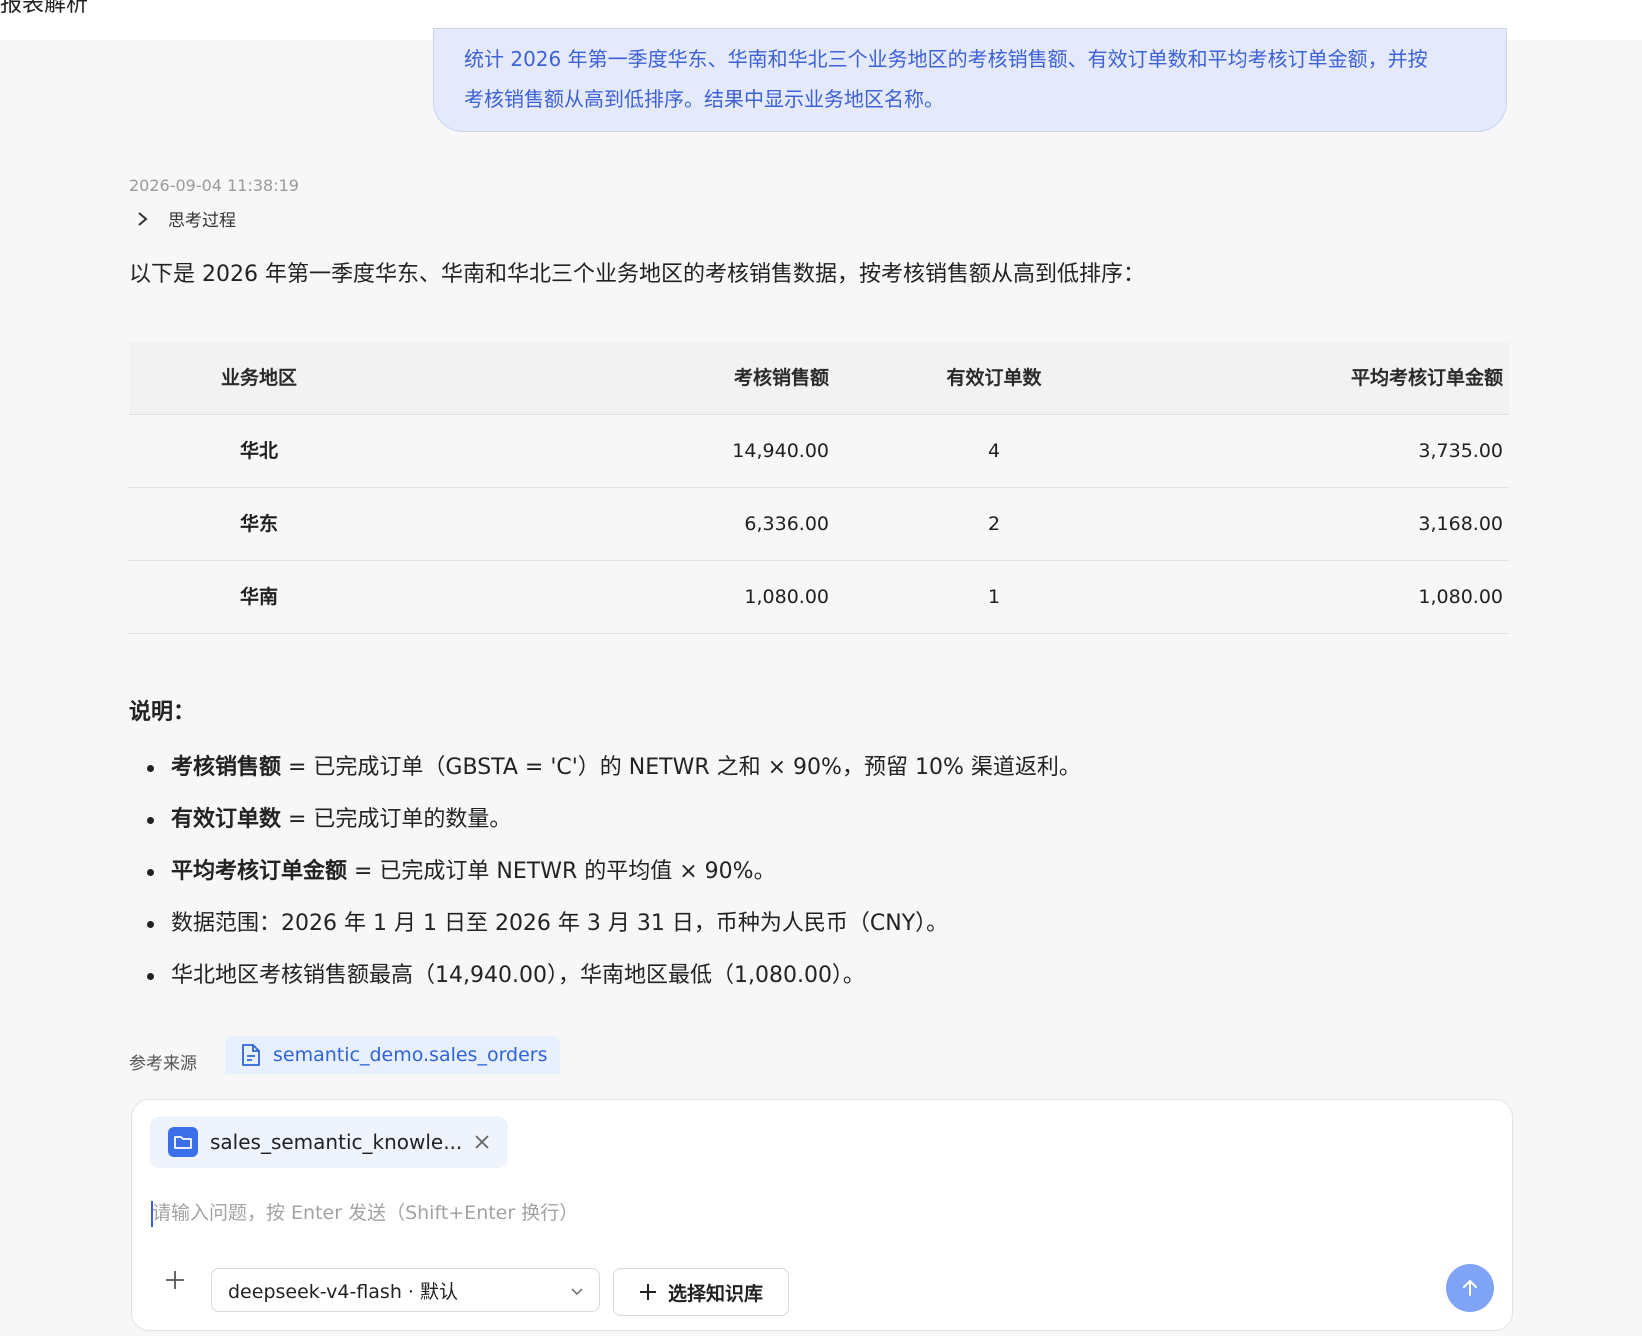 Image resolution: width=1642 pixels, height=1336 pixels. What do you see at coordinates (994, 597) in the screenshot?
I see `cell-orders: 1` at bounding box center [994, 597].